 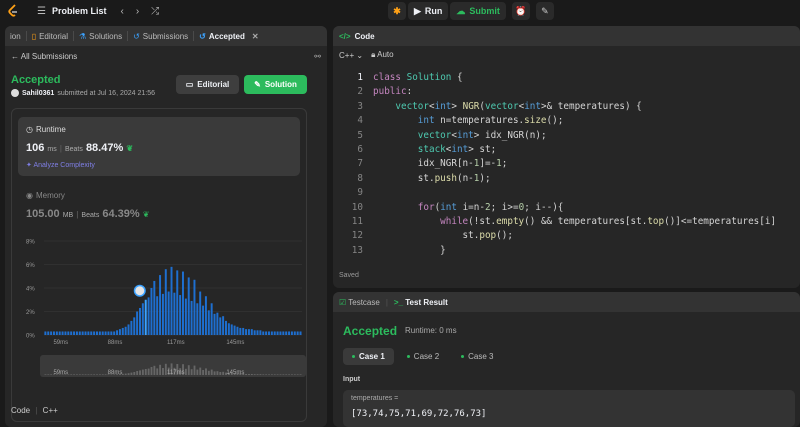 What do you see at coordinates (382, 55) in the screenshot?
I see `auto-indicator: 🔒︎ Auto` at bounding box center [382, 55].